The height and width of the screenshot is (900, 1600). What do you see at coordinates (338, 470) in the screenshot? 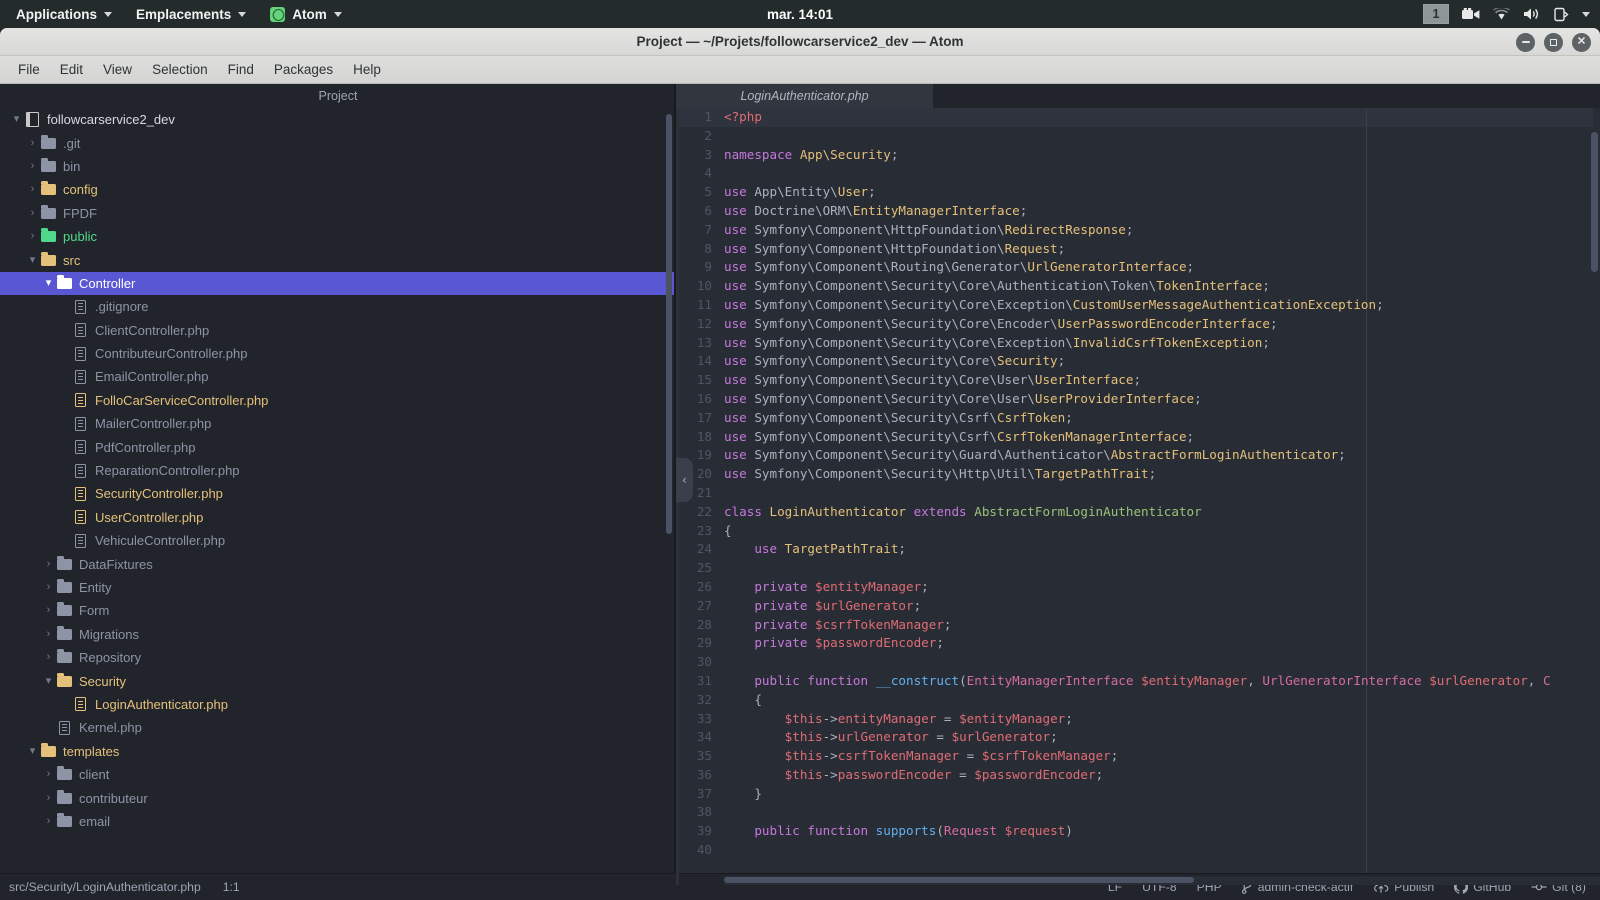
I see `tree-item-reparationcontroller-php: ›ReparationController.php` at bounding box center [338, 470].